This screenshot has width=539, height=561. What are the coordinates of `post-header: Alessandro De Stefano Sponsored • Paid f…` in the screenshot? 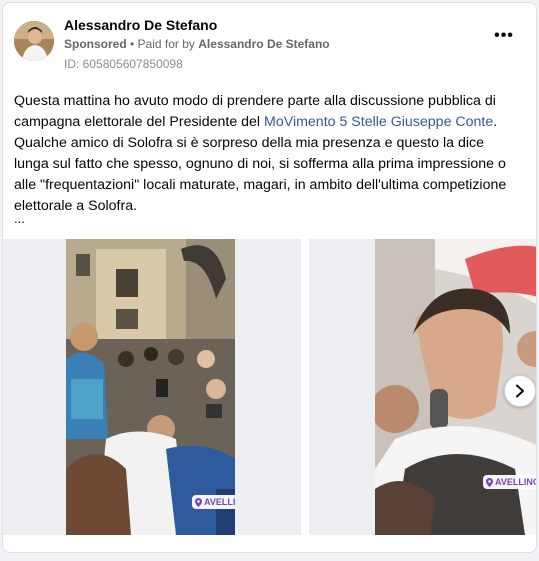 It's located at (270, 47).